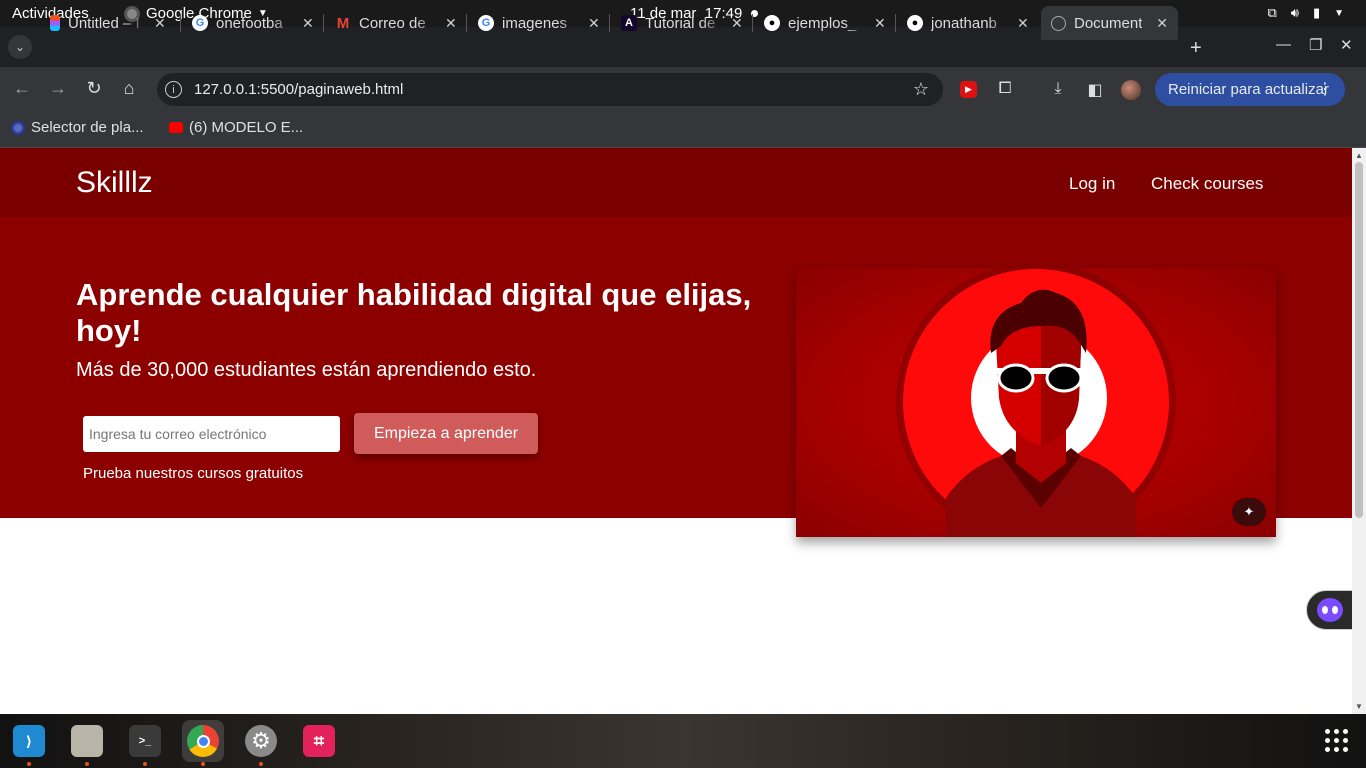  I want to click on tab-title: onefootba, so click(249, 23).